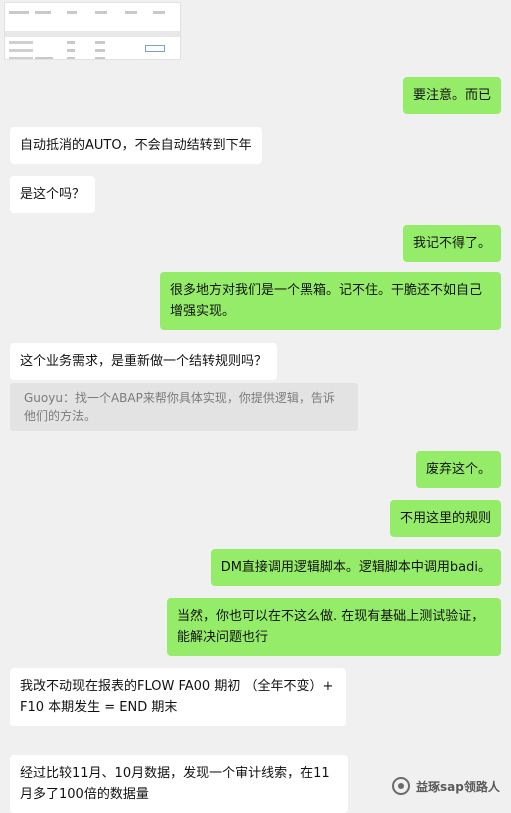  What do you see at coordinates (136, 145) in the screenshot?
I see `message-bubble-received: 自动抵消的AUTO，不会自动结转到下年` at bounding box center [136, 145].